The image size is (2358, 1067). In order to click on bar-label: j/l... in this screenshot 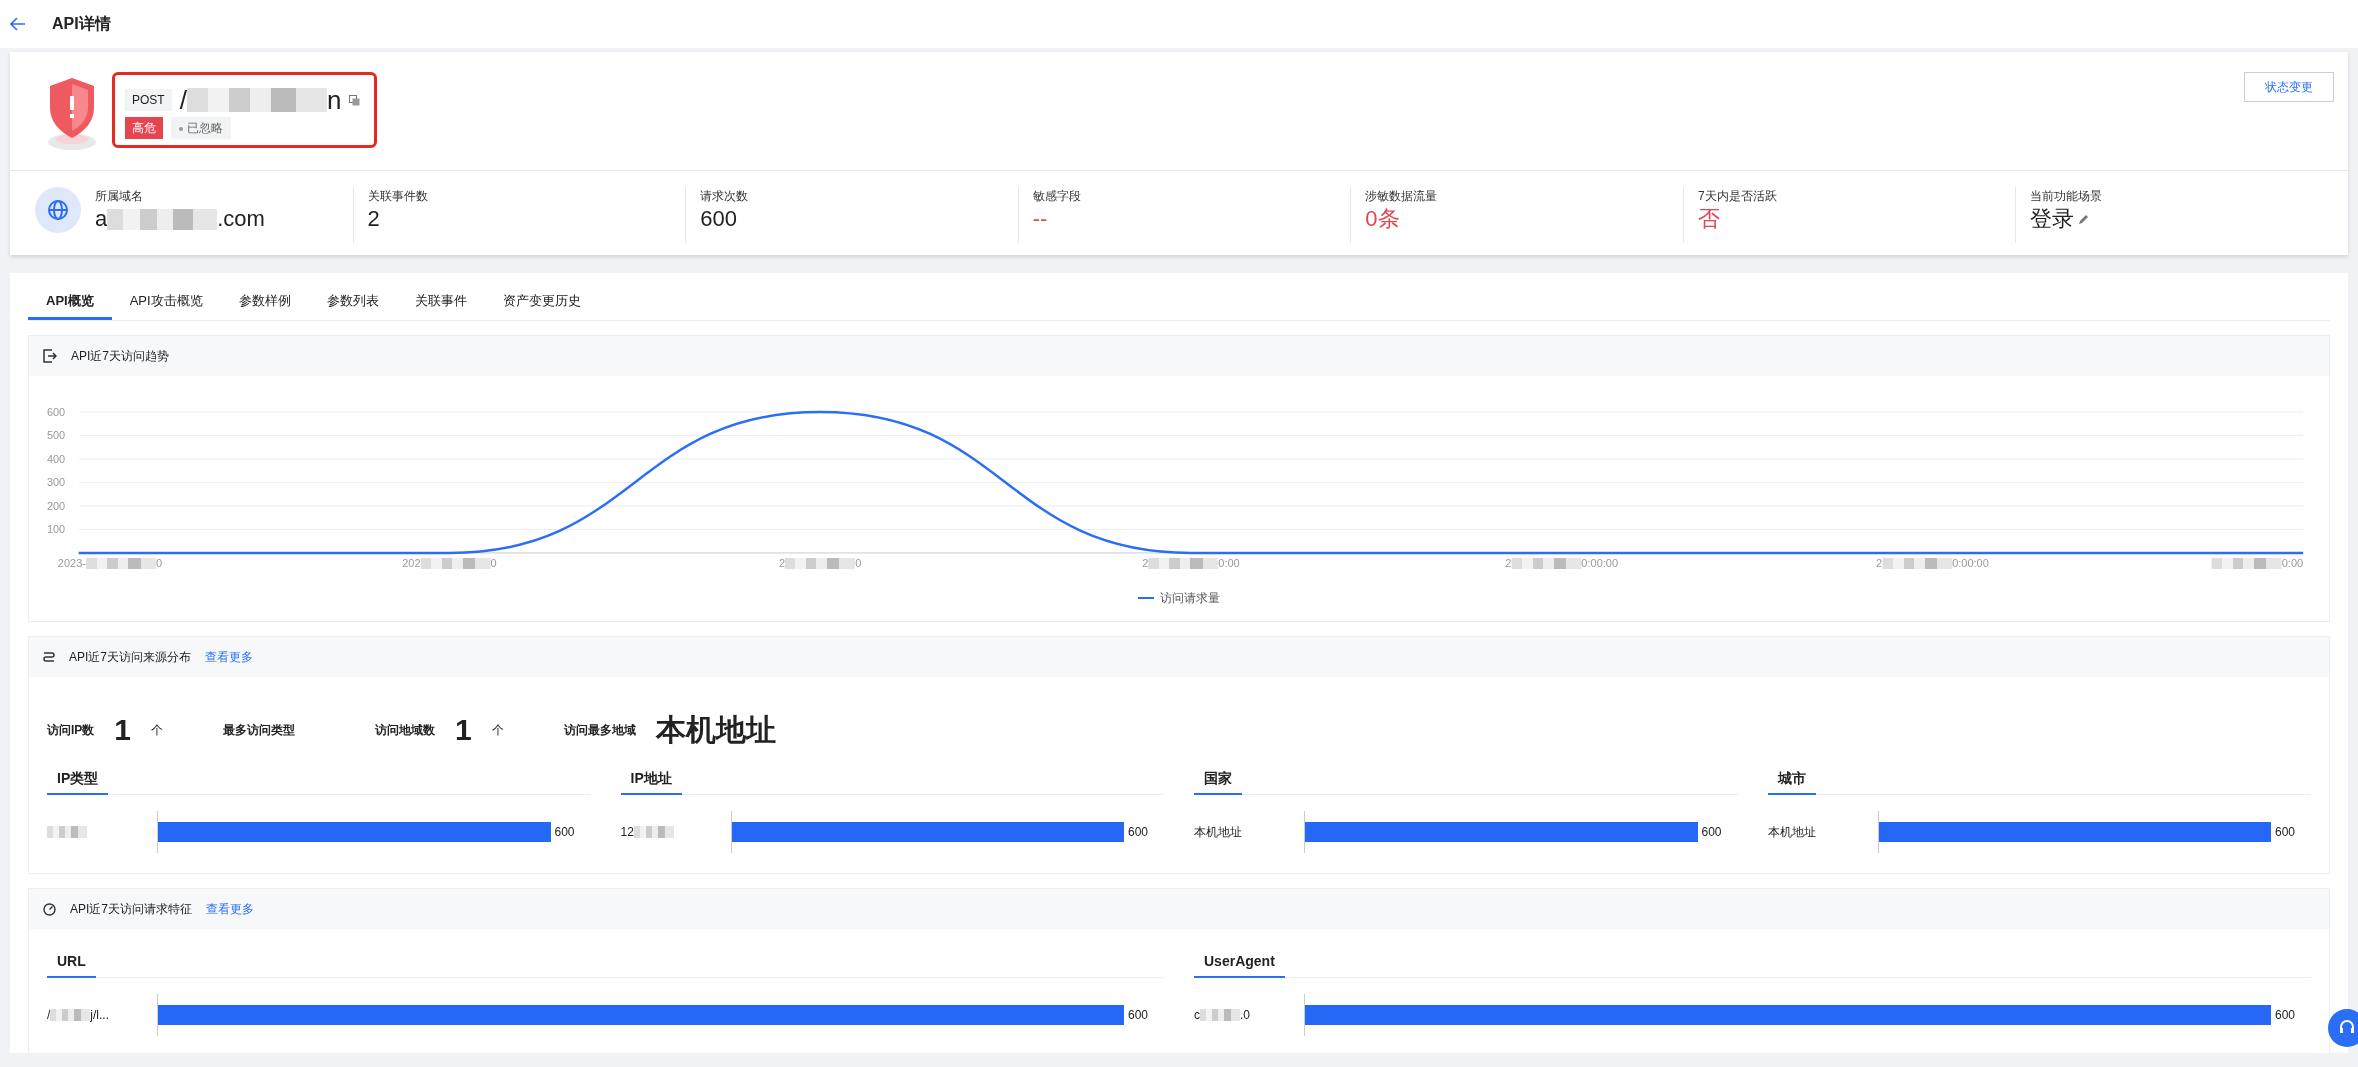, I will do `click(99, 1016)`.